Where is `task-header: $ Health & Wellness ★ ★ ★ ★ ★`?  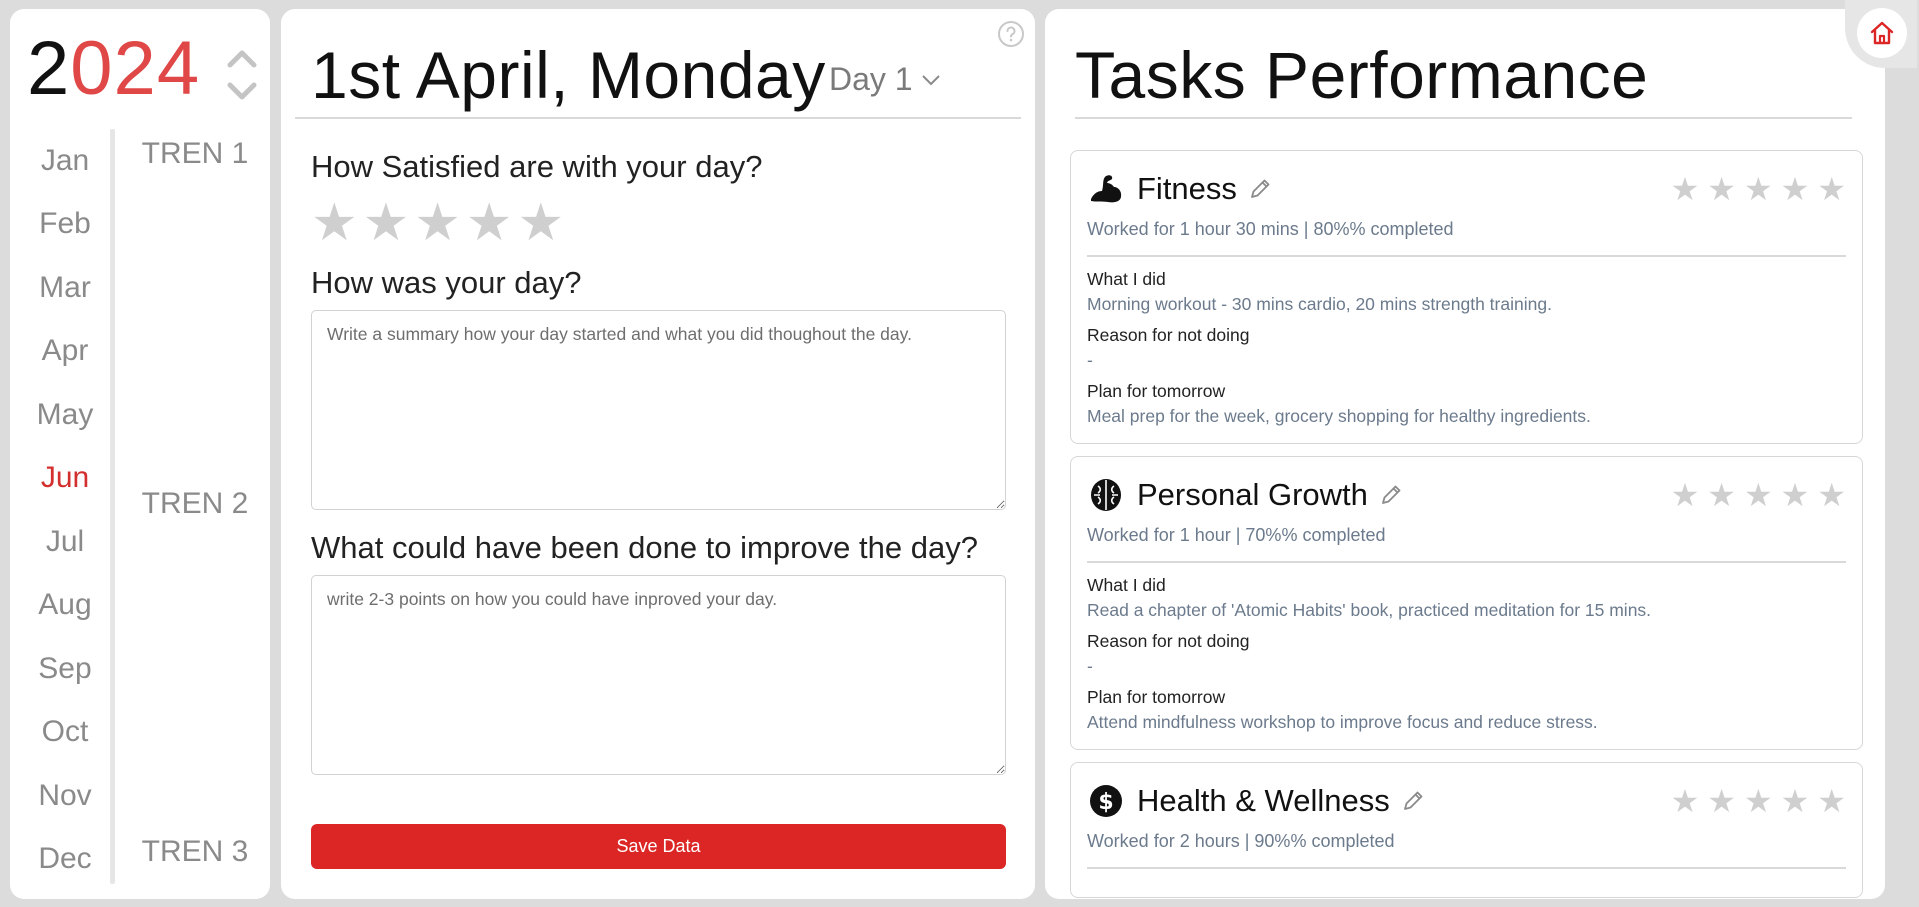
task-header: $ Health & Wellness ★ ★ ★ ★ ★ is located at coordinates (1466, 801).